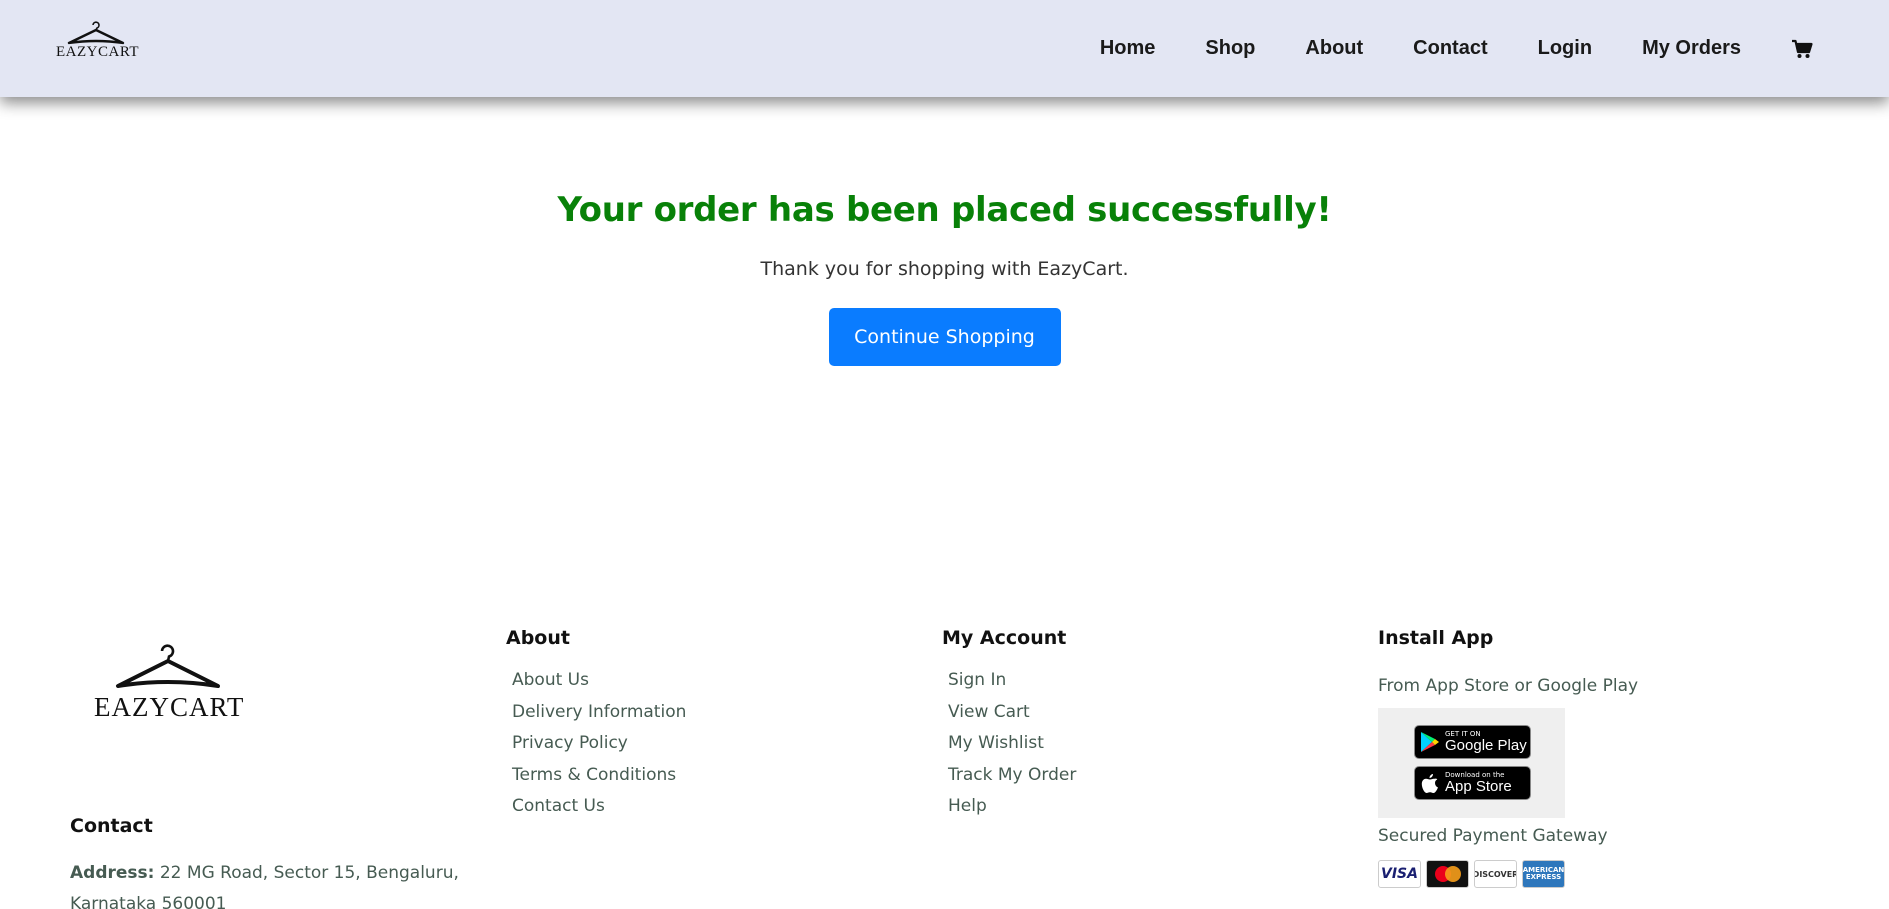 The width and height of the screenshot is (1889, 909). Describe the element at coordinates (1399, 874) in the screenshot. I see `visa-card-icon: VISA` at that location.